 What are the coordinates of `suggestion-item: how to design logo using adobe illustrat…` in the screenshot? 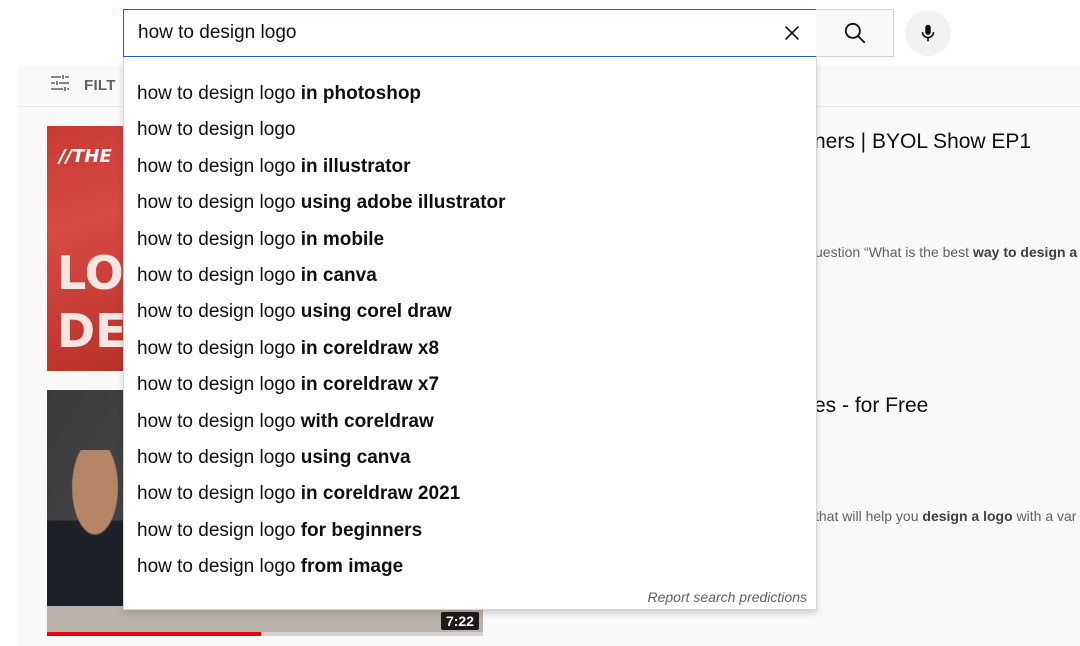 It's located at (470, 203).